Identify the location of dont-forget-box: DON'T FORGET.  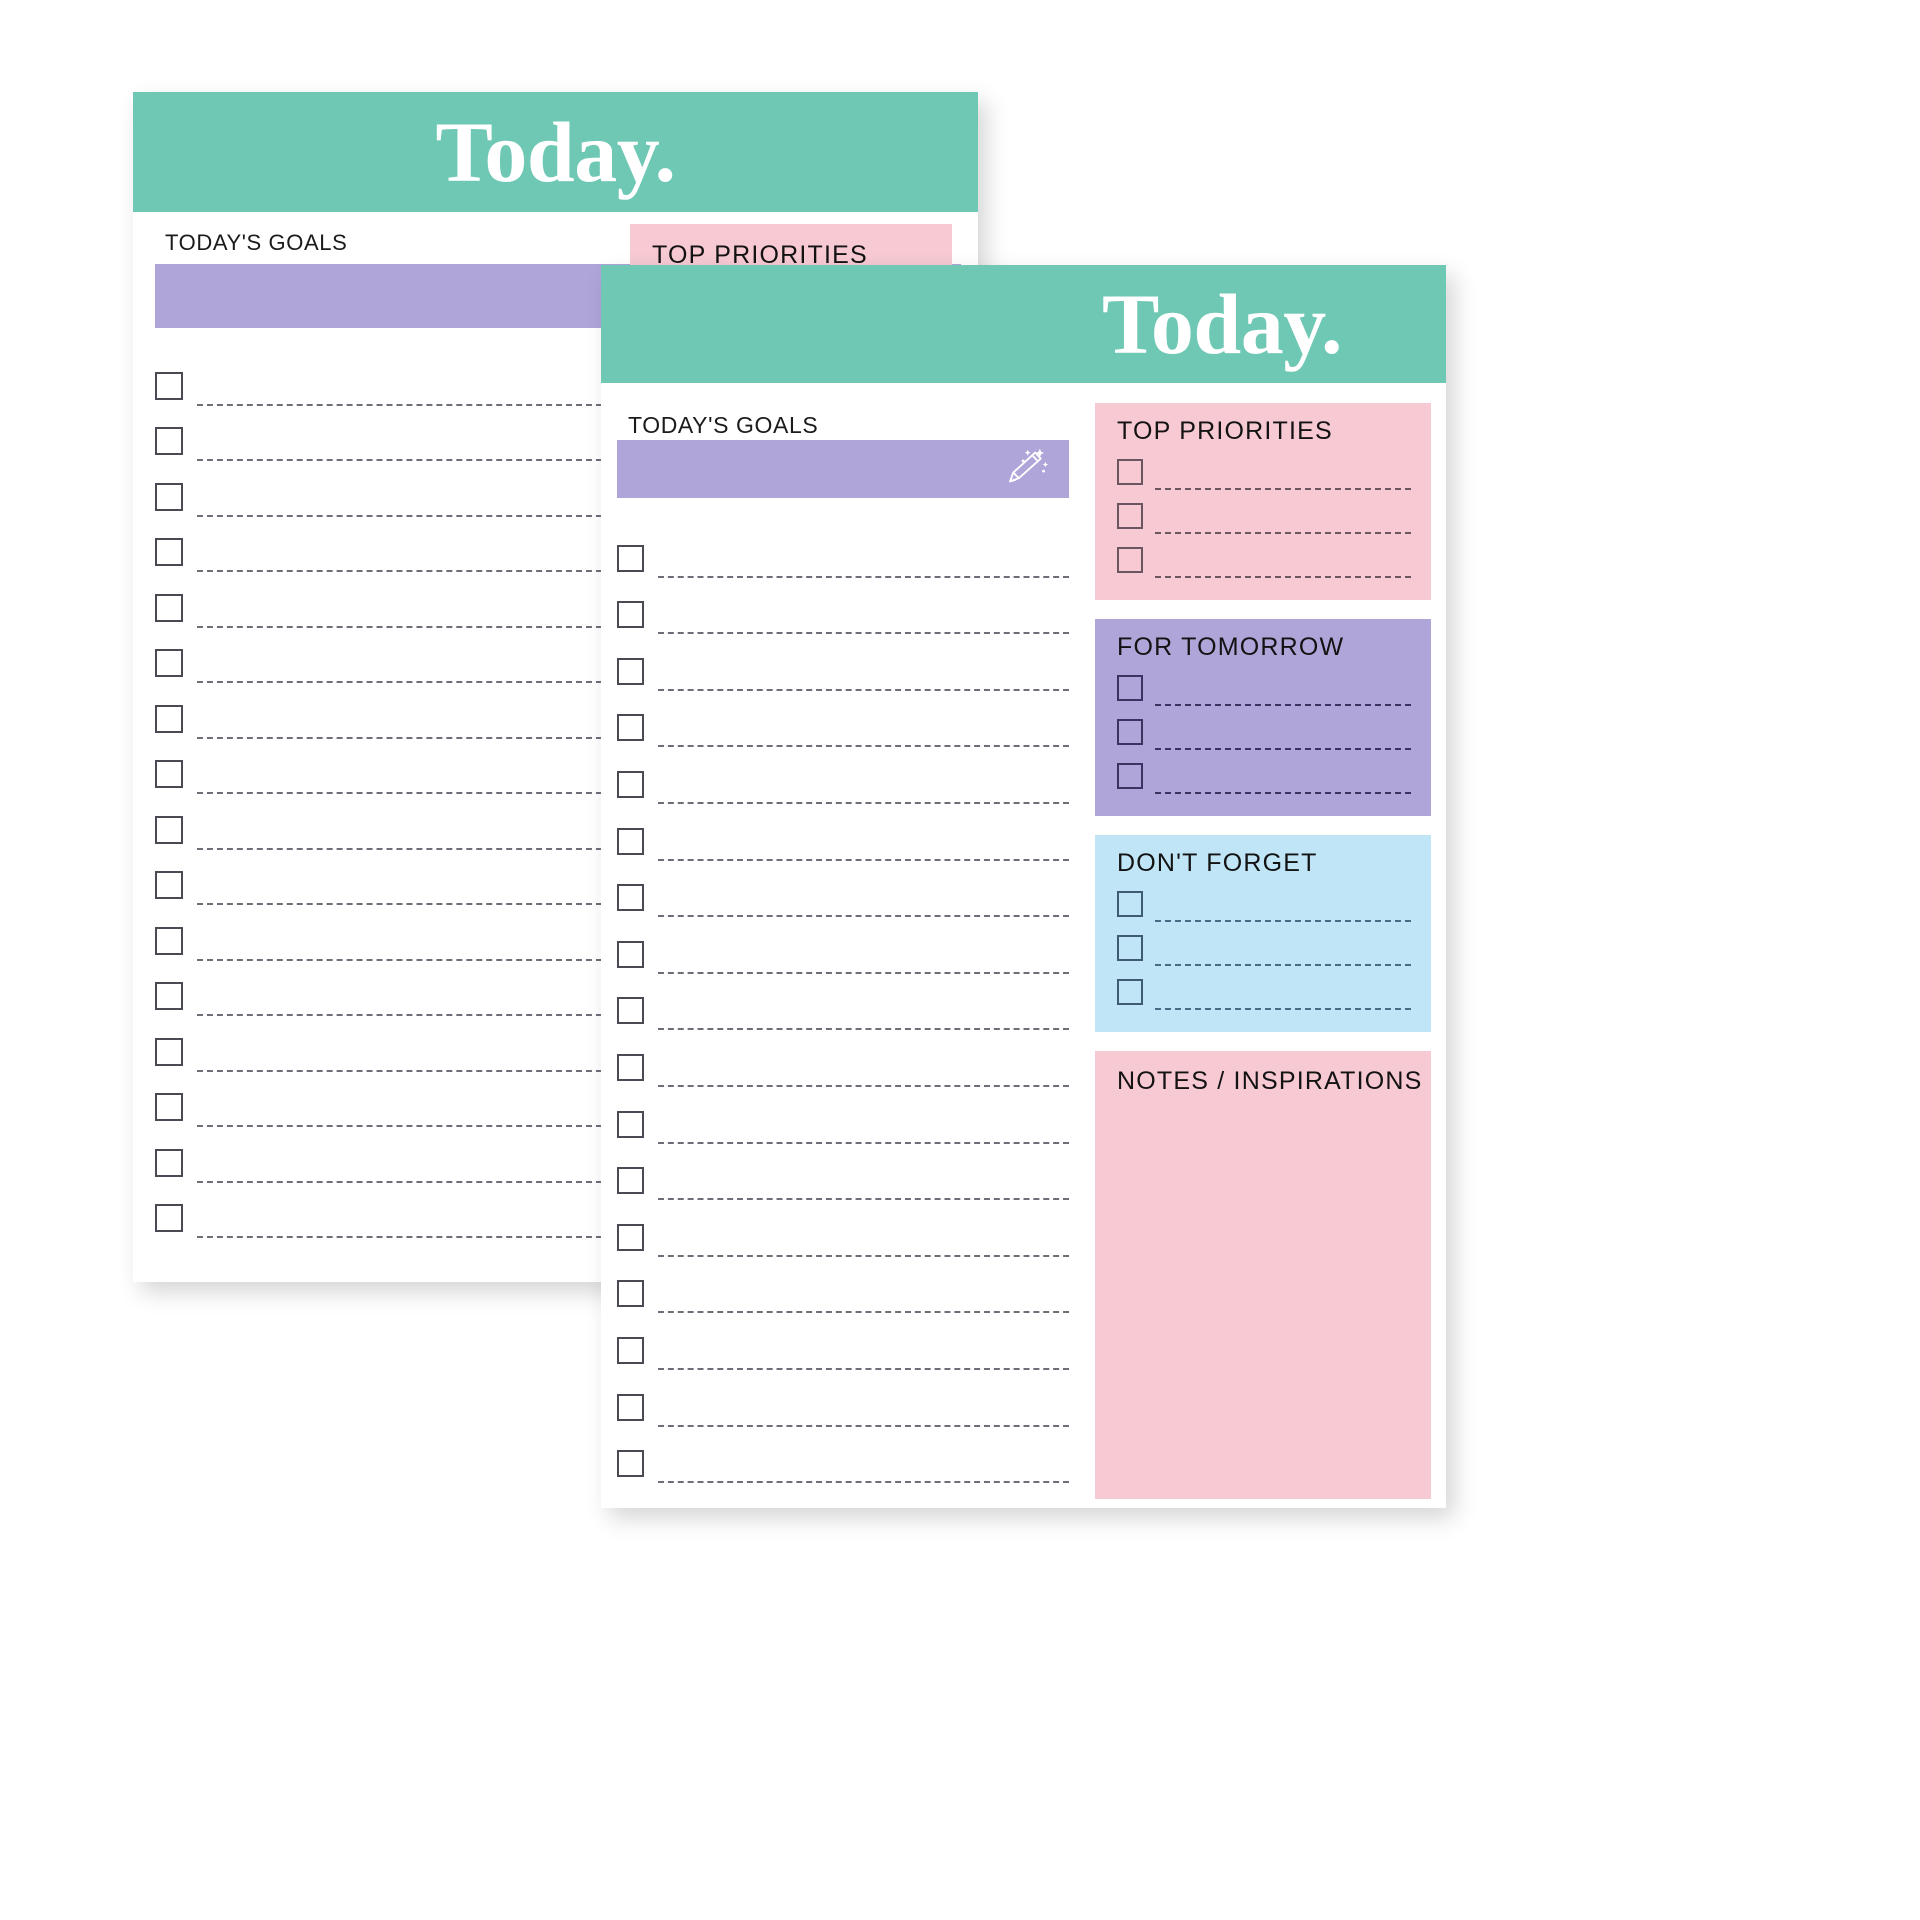
(1263, 933).